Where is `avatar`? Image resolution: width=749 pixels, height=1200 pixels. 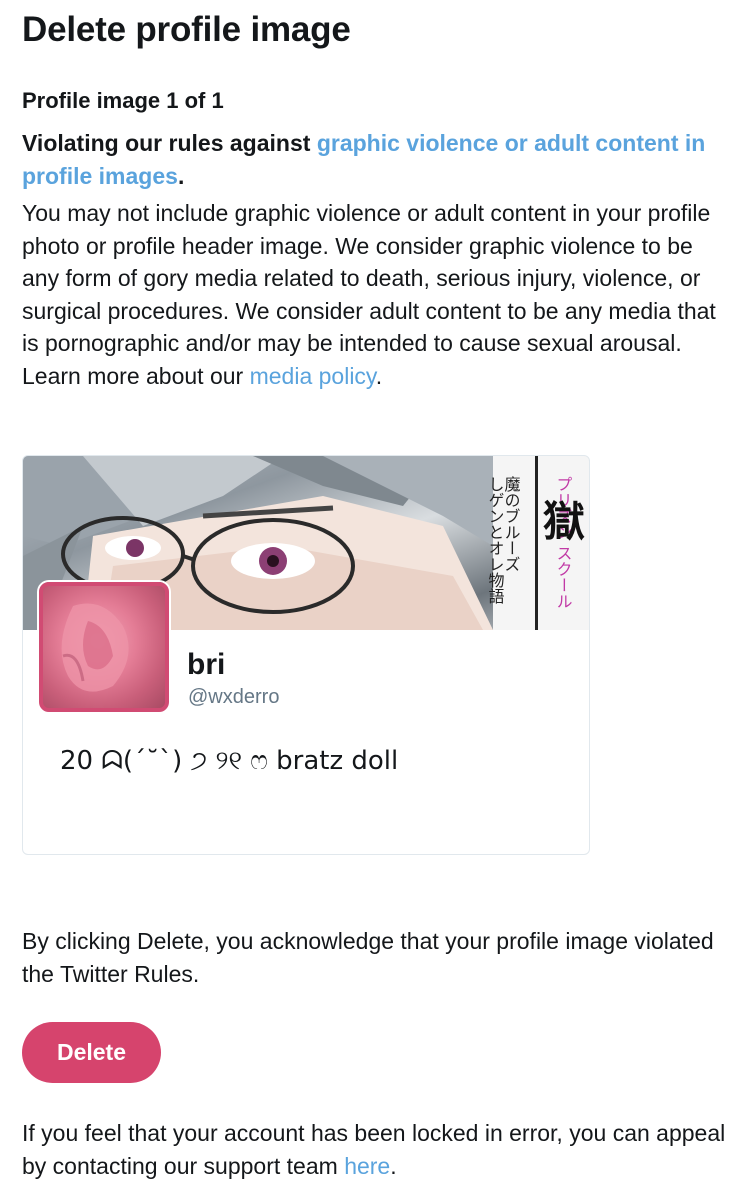 avatar is located at coordinates (104, 647).